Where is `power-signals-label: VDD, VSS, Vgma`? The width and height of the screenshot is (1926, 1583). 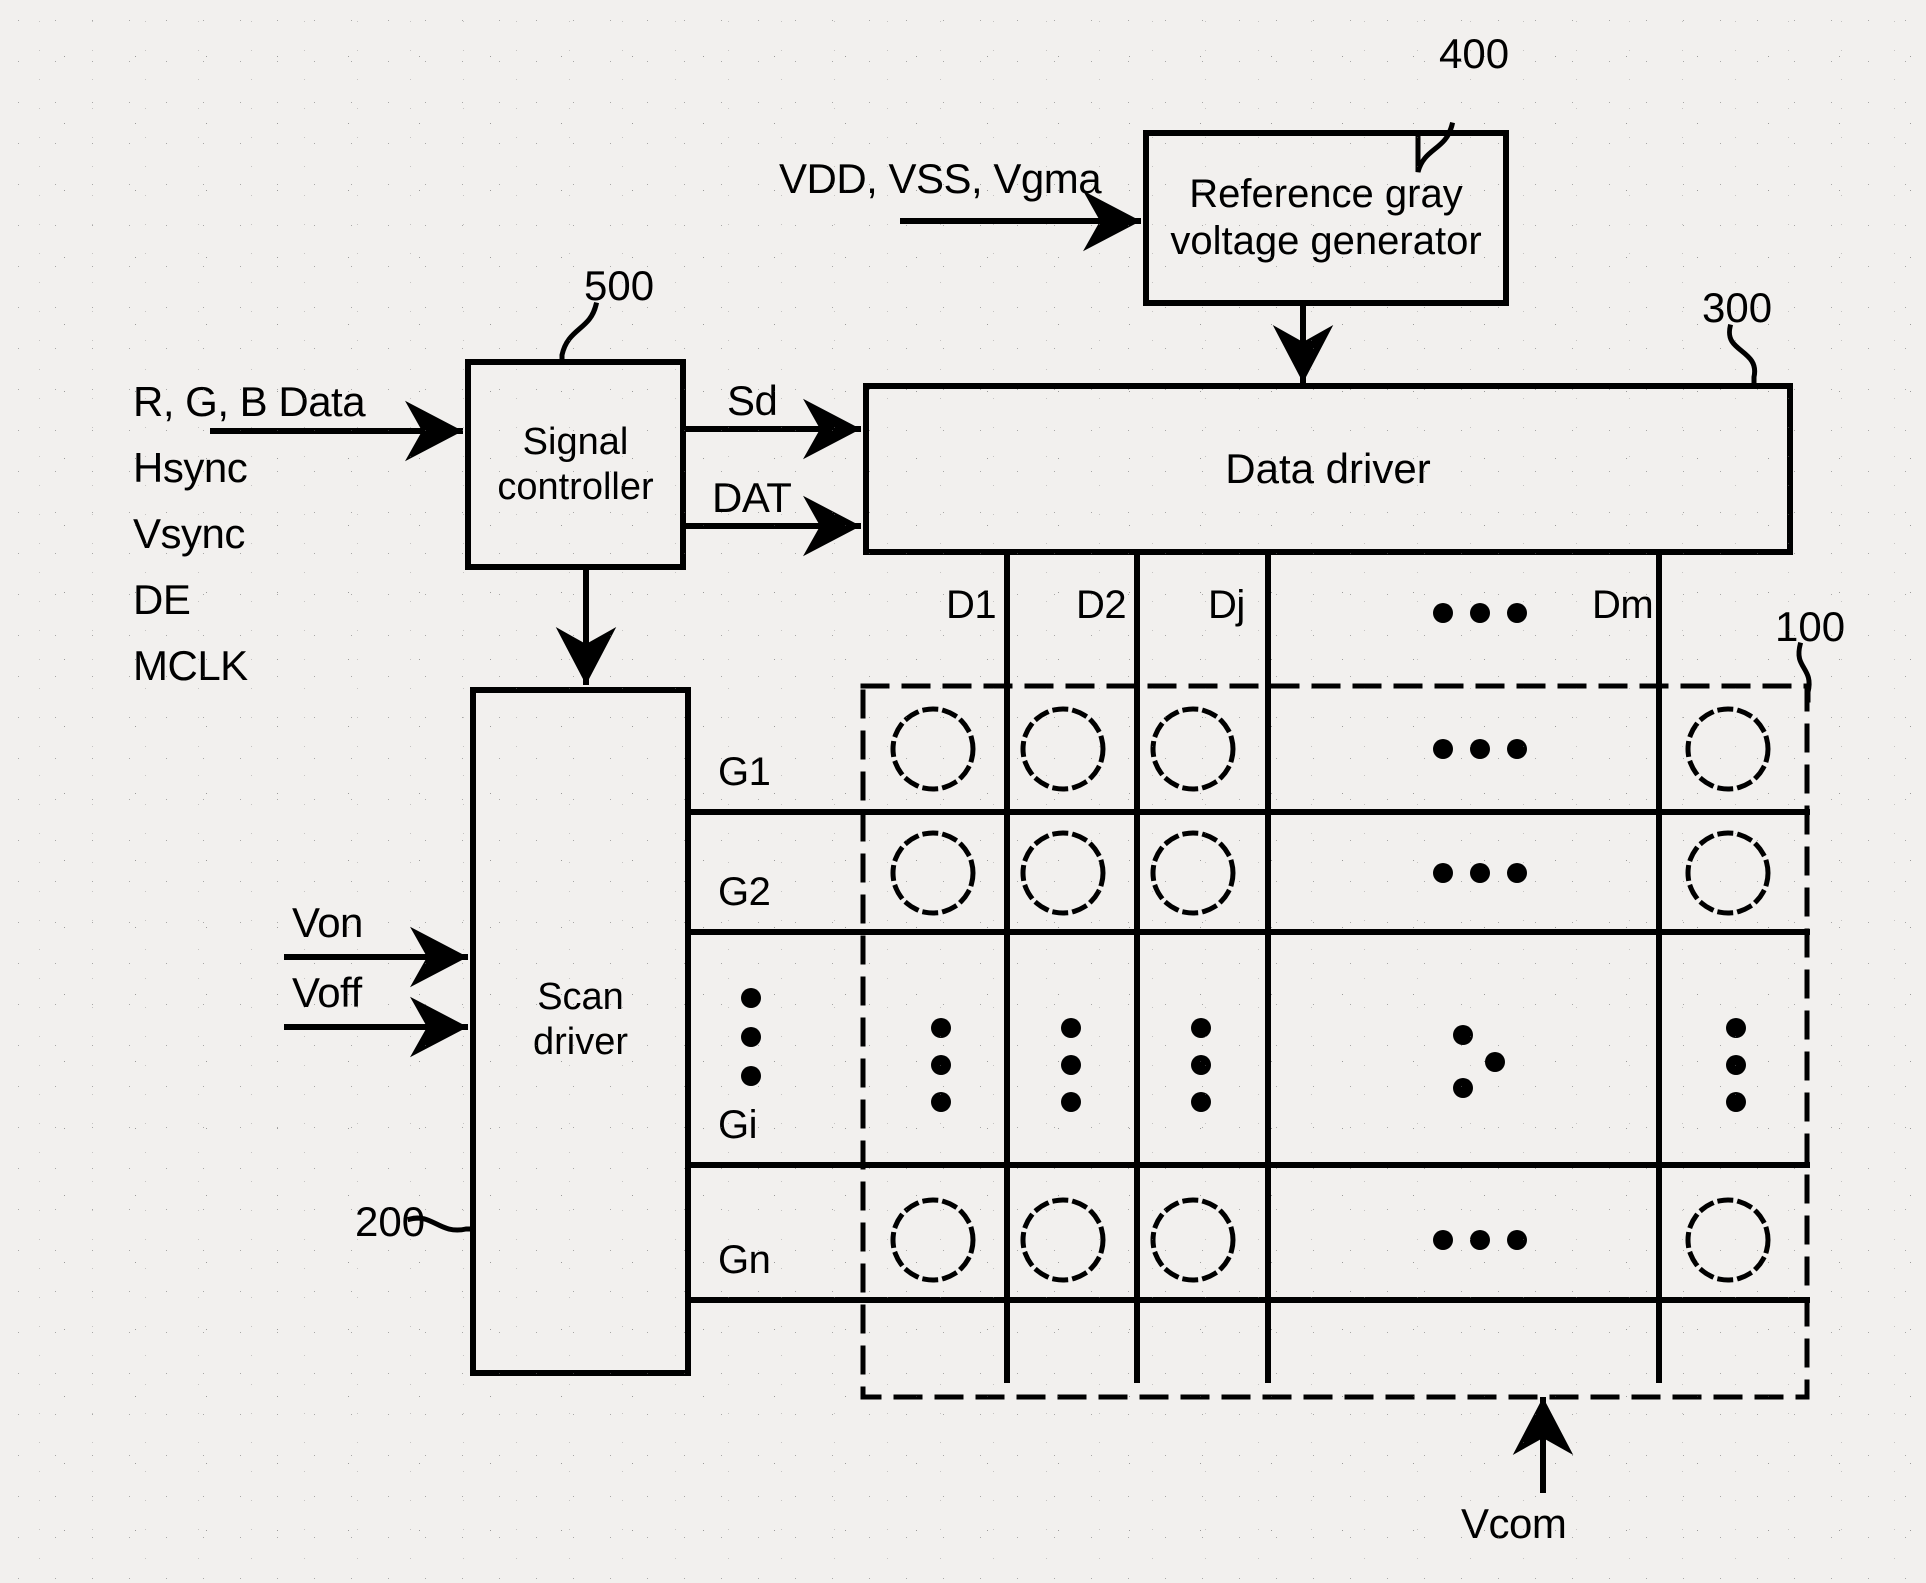
power-signals-label: VDD, VSS, Vgma is located at coordinates (940, 178).